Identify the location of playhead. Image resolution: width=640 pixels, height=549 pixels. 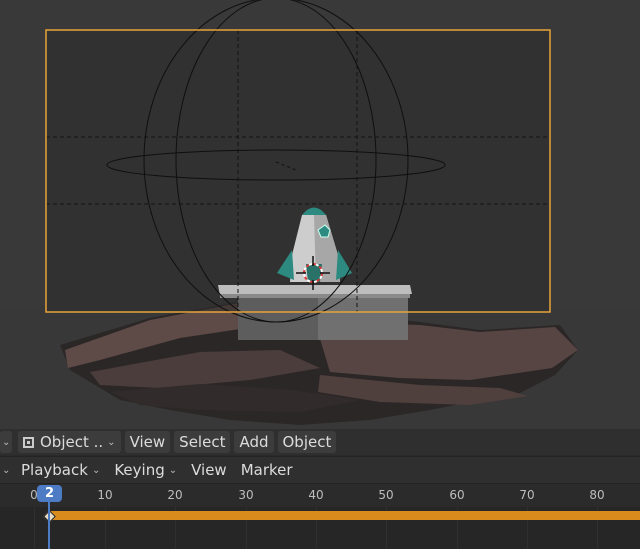
(49, 525).